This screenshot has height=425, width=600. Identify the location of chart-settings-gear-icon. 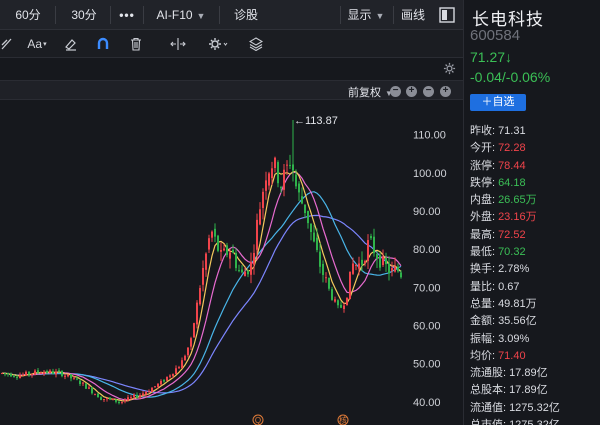
(449, 71).